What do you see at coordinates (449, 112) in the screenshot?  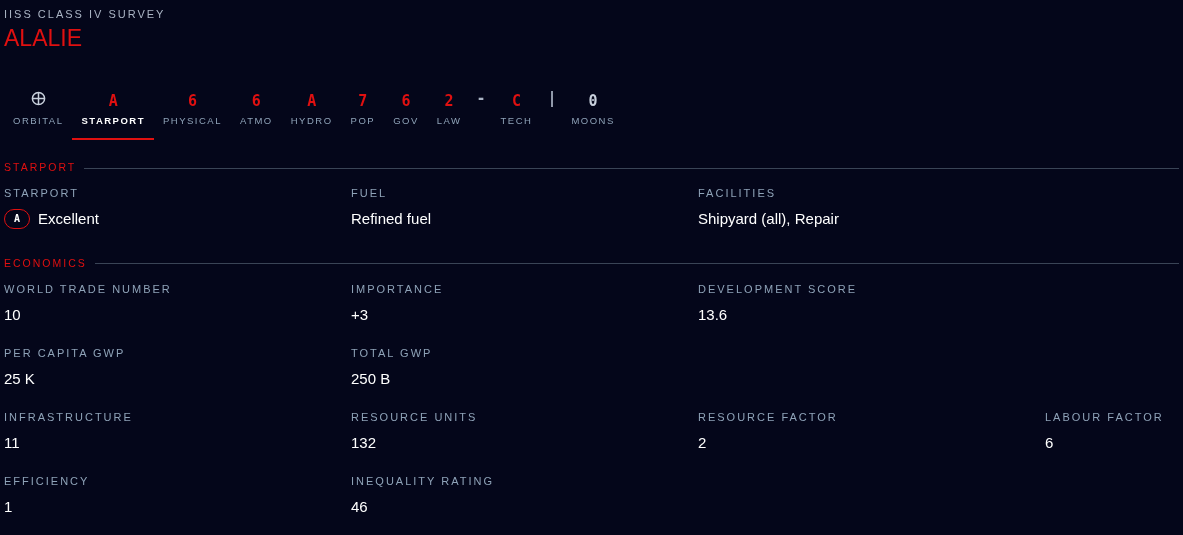 I see `tab: 2 LAW` at bounding box center [449, 112].